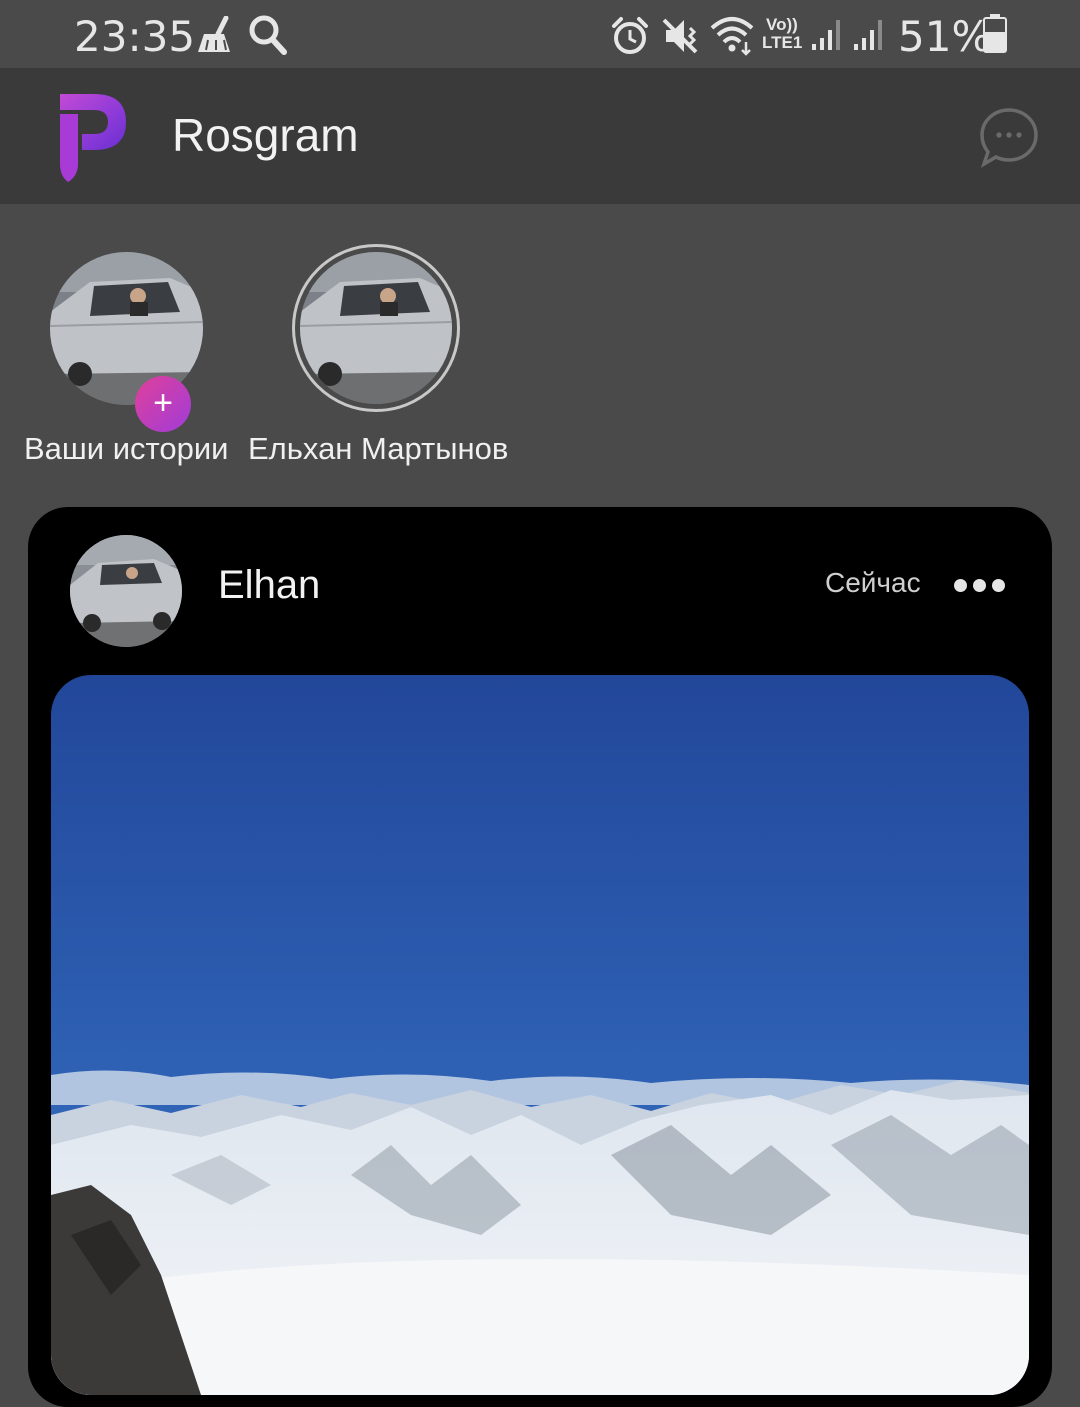  I want to click on network-type-label: Vo)) LTE1, so click(787, 34).